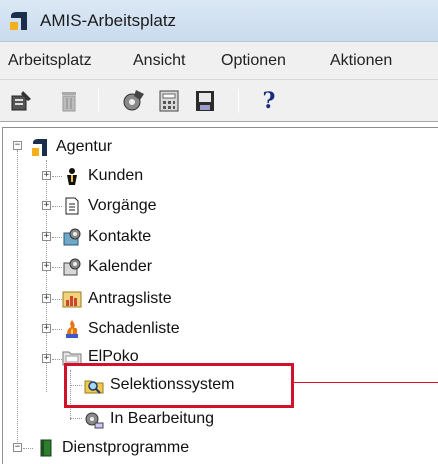 The image size is (438, 464). I want to click on properties-icon, so click(21, 101).